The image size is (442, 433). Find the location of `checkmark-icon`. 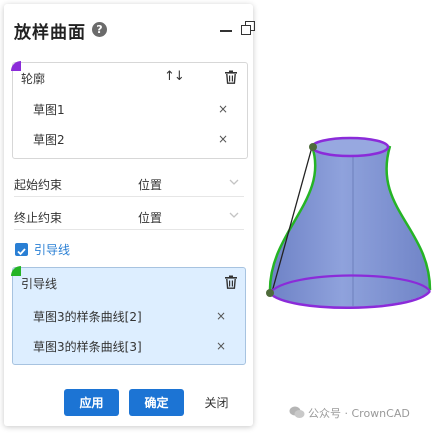

checkmark-icon is located at coordinates (21, 252).